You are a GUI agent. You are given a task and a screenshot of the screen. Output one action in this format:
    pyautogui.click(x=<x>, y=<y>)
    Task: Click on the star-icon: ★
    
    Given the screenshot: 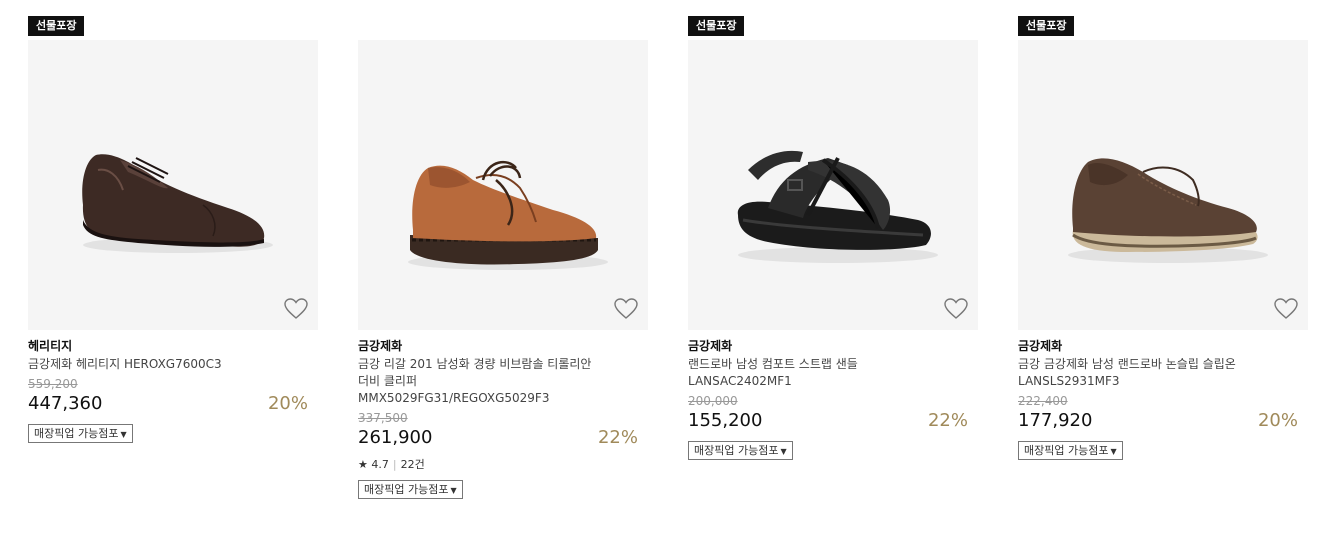 What is the action you would take?
    pyautogui.click(x=363, y=464)
    